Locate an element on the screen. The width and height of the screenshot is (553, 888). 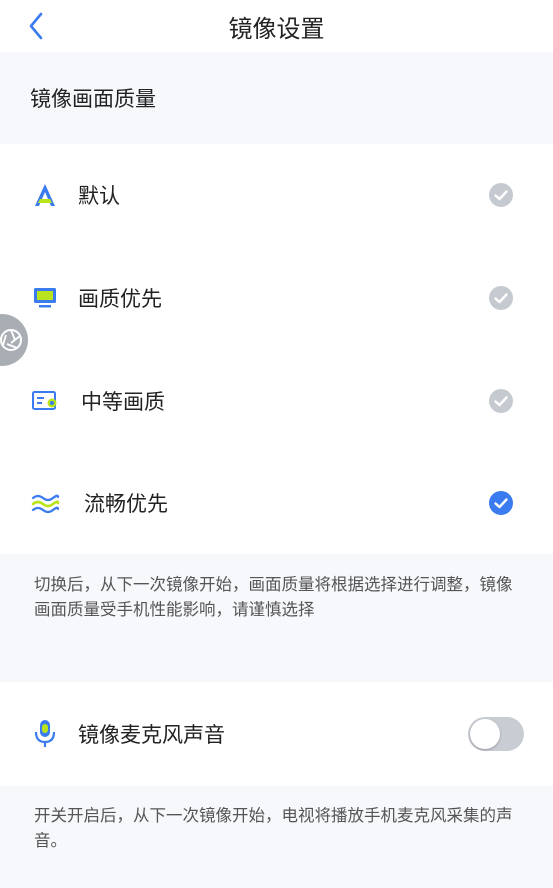
microphone-setting-row: 镜像麦克风声音 is located at coordinates (276, 734).